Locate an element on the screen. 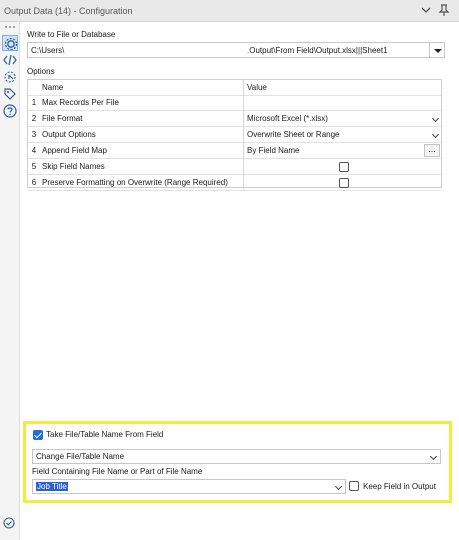  preserve-formatting-cell is located at coordinates (342, 183).